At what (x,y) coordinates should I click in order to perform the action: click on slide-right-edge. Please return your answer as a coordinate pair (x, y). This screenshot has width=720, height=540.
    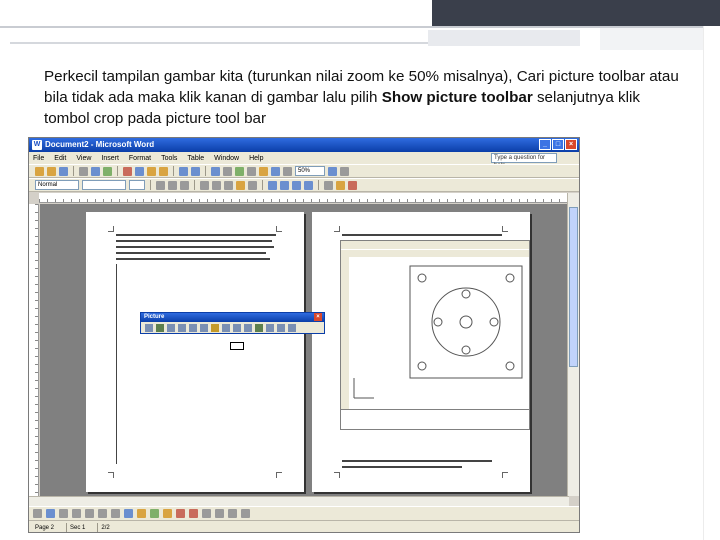
    Looking at the image, I should click on (711, 283).